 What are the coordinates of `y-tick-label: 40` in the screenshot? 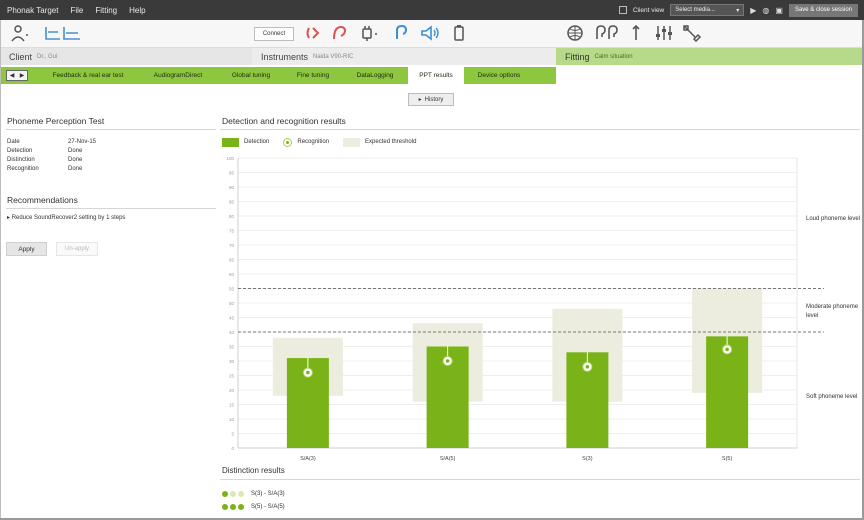 It's located at (232, 332).